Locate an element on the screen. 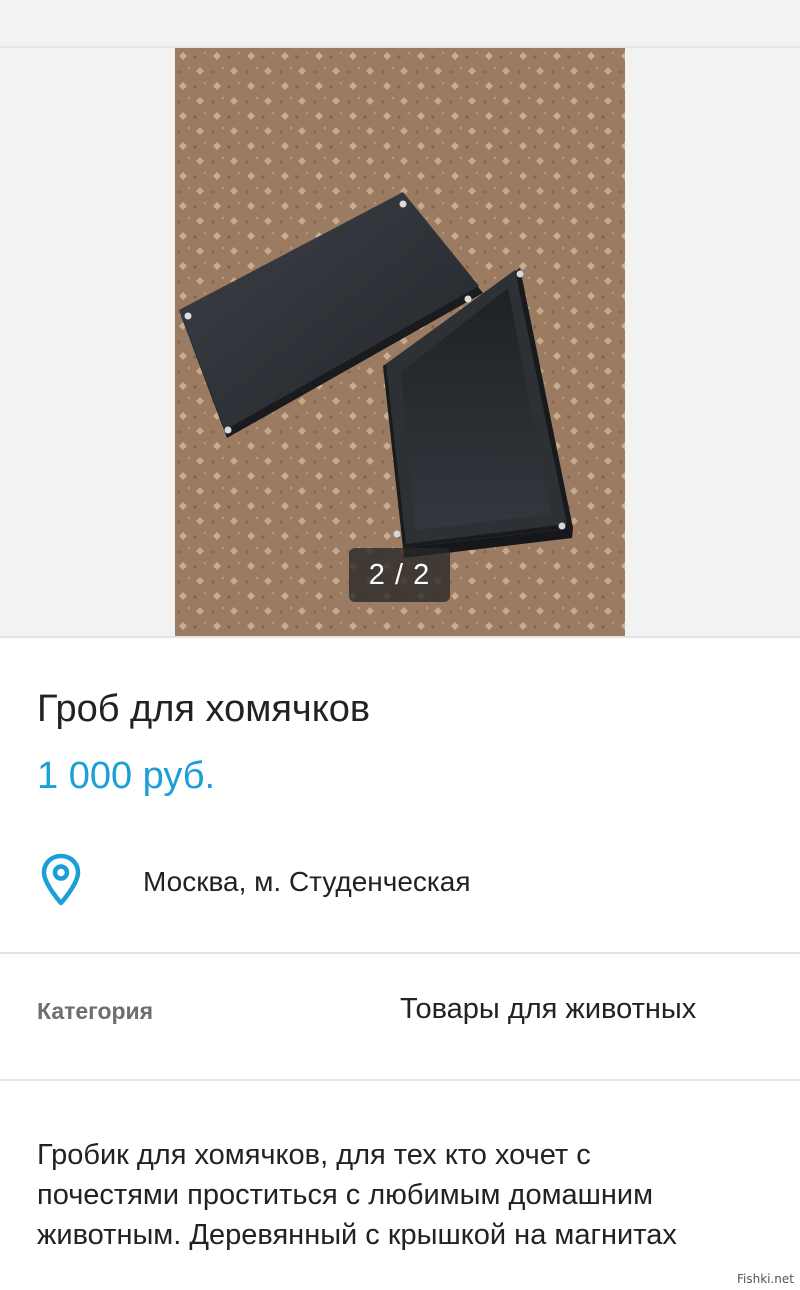 This screenshot has height=1290, width=800. gallery-bottom-divider is located at coordinates (400, 637).